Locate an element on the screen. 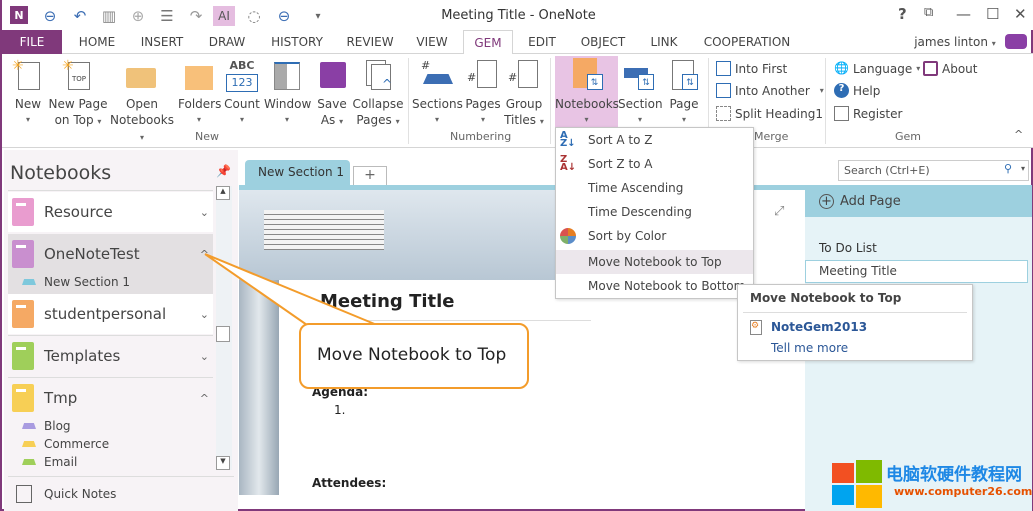  close-button: ✕ is located at coordinates (1020, 14).